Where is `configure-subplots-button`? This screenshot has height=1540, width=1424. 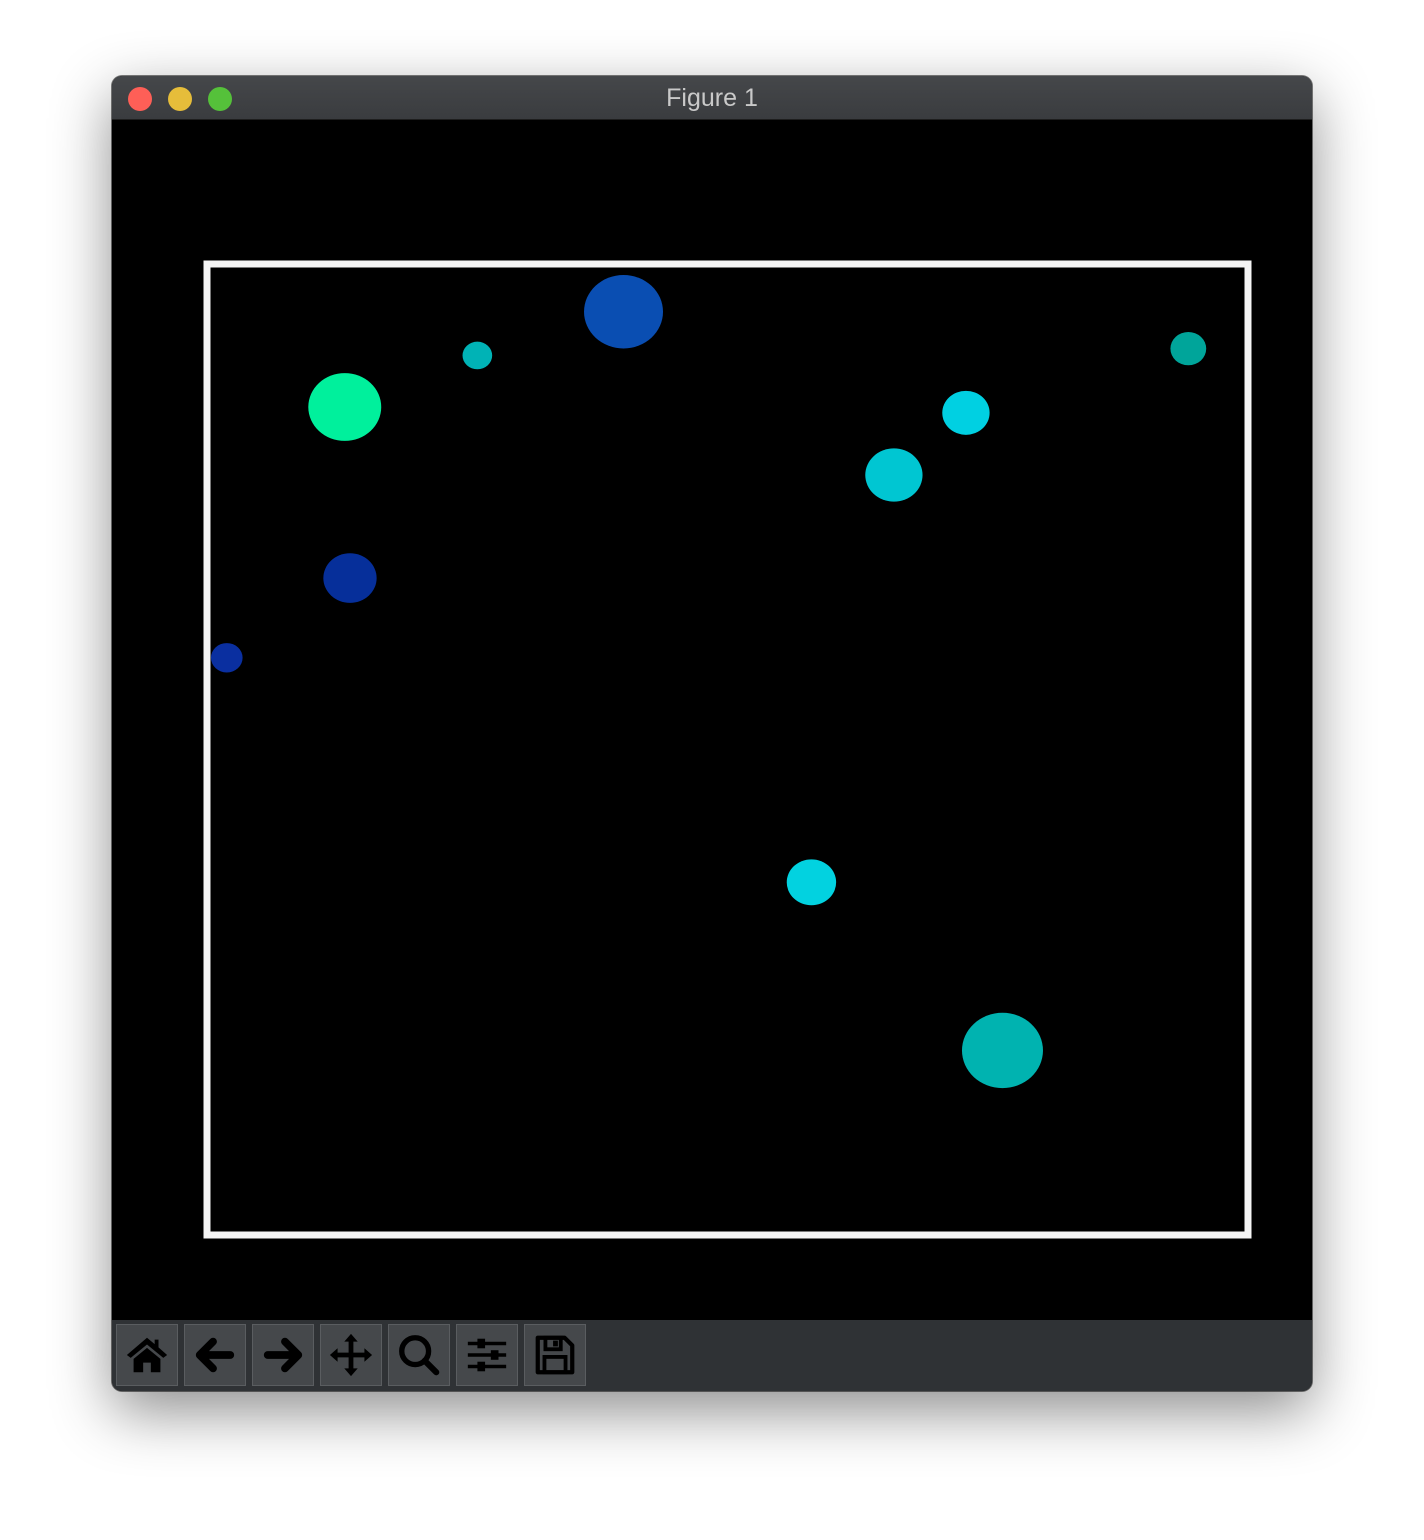 configure-subplots-button is located at coordinates (487, 1355).